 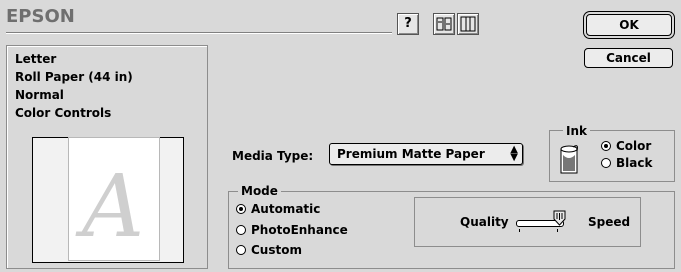 I want to click on ink-cartridge-icon, so click(x=569, y=159).